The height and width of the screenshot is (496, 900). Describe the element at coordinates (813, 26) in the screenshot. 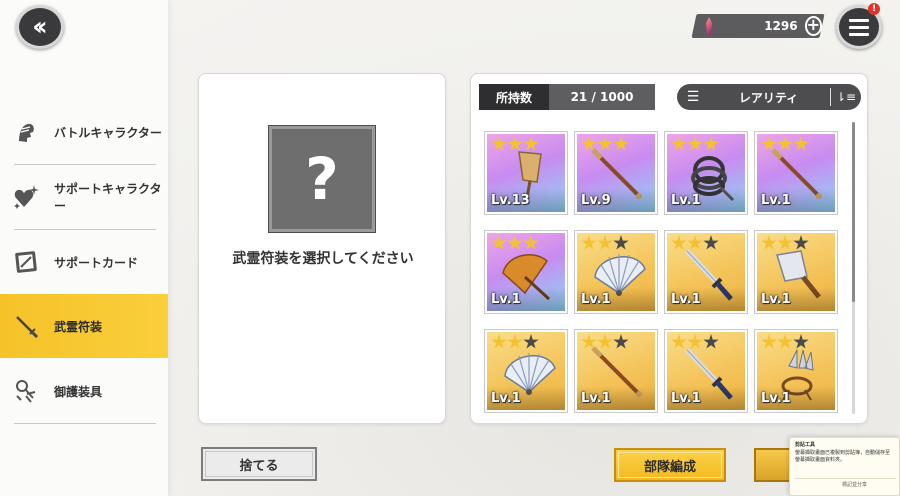

I see `add-currency-button: +` at that location.